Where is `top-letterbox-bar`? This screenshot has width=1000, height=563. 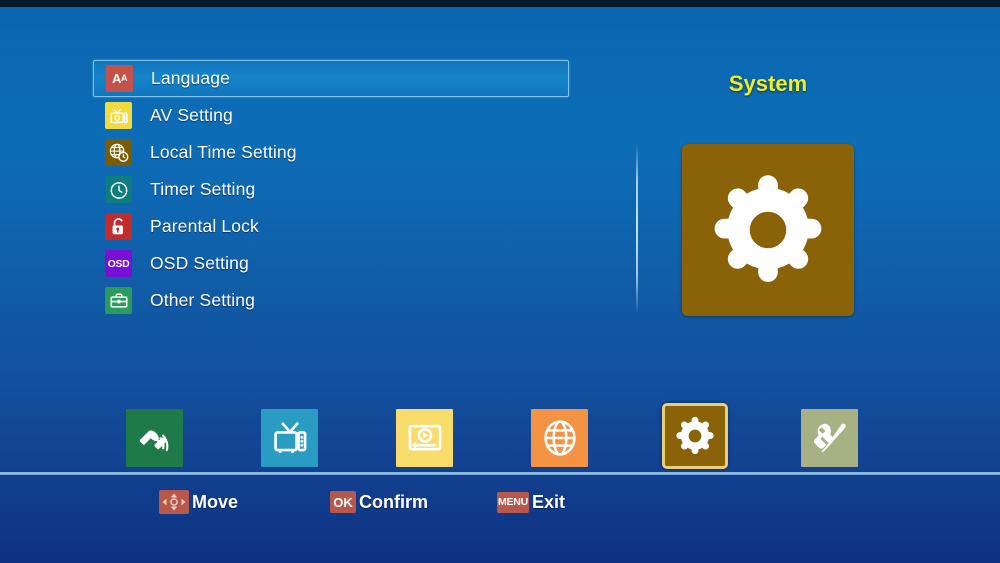
top-letterbox-bar is located at coordinates (500, 3).